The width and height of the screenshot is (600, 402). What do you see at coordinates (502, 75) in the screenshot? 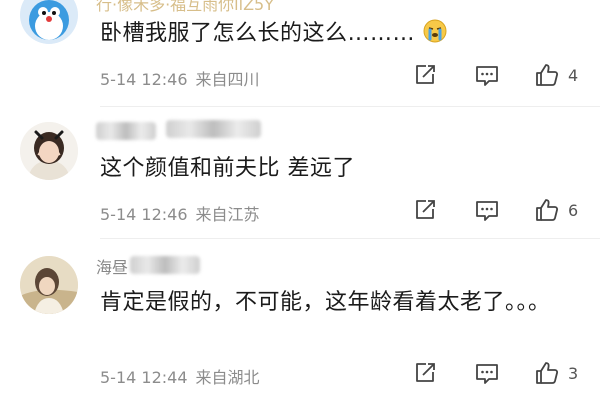
I see `comment-actions: 4` at bounding box center [502, 75].